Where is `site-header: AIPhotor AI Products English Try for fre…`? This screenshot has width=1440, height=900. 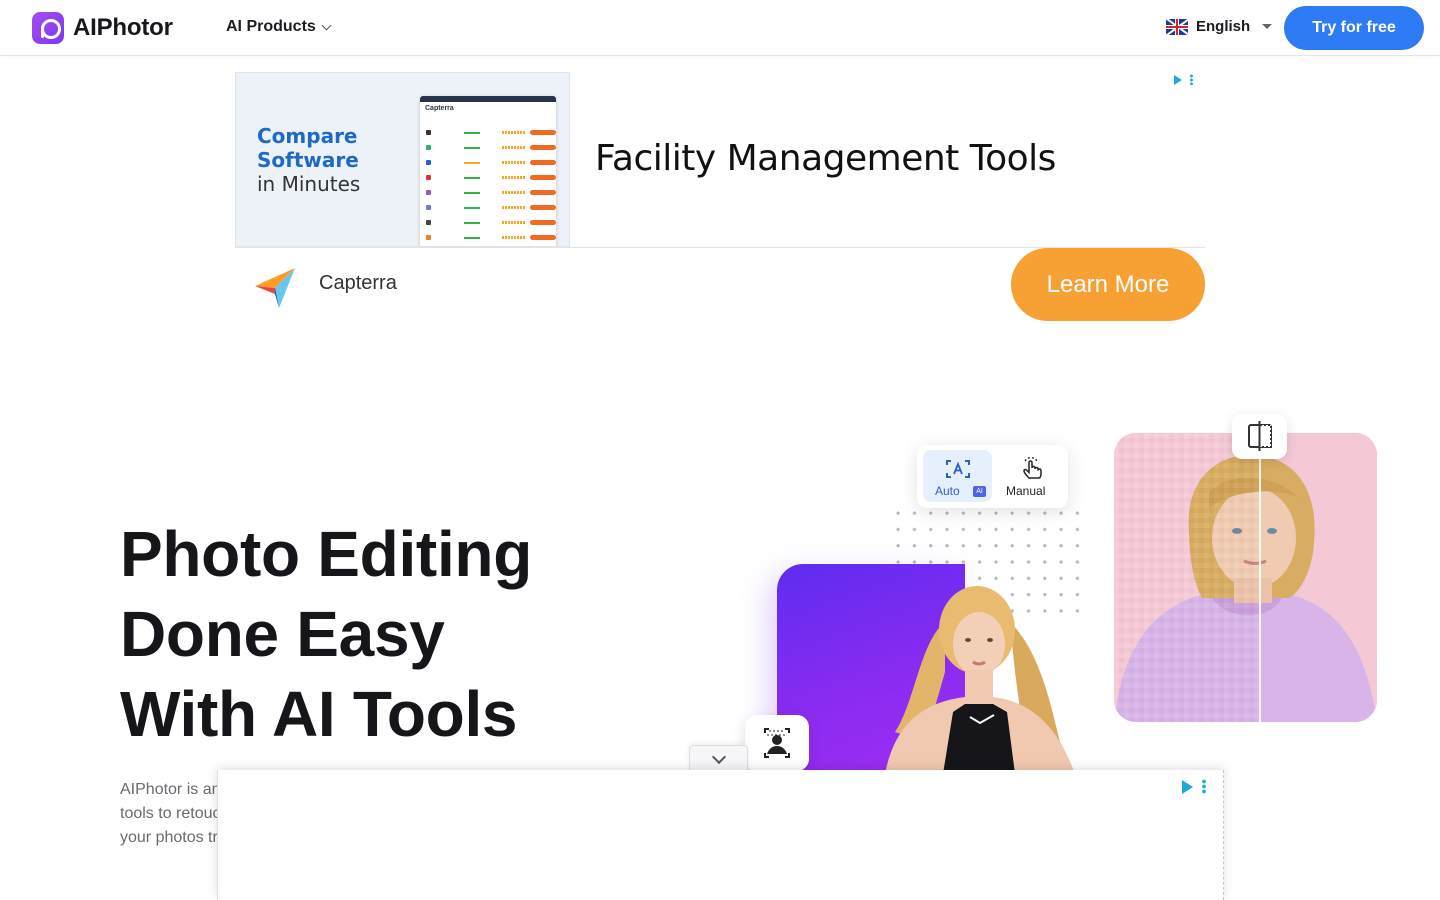 site-header: AIPhotor AI Products English Try for fre… is located at coordinates (720, 28).